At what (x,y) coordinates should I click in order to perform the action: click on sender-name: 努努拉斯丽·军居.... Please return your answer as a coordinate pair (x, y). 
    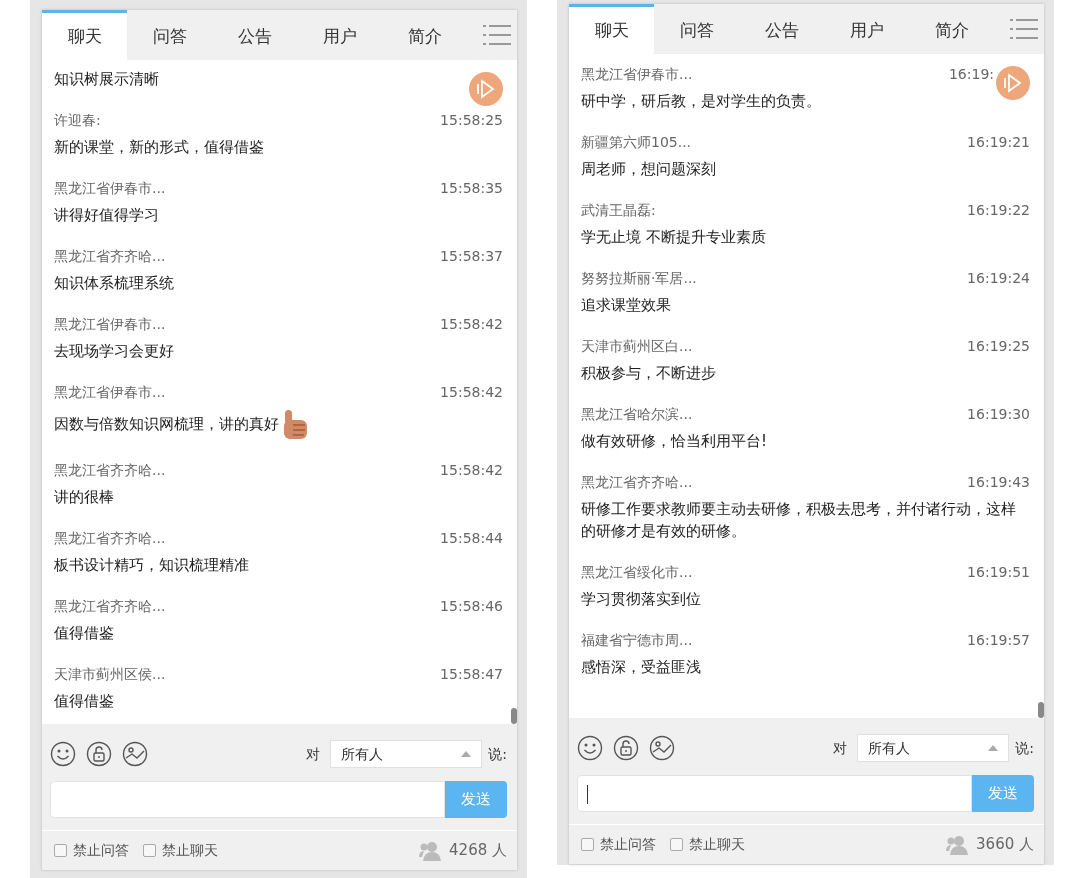
    Looking at the image, I should click on (639, 278).